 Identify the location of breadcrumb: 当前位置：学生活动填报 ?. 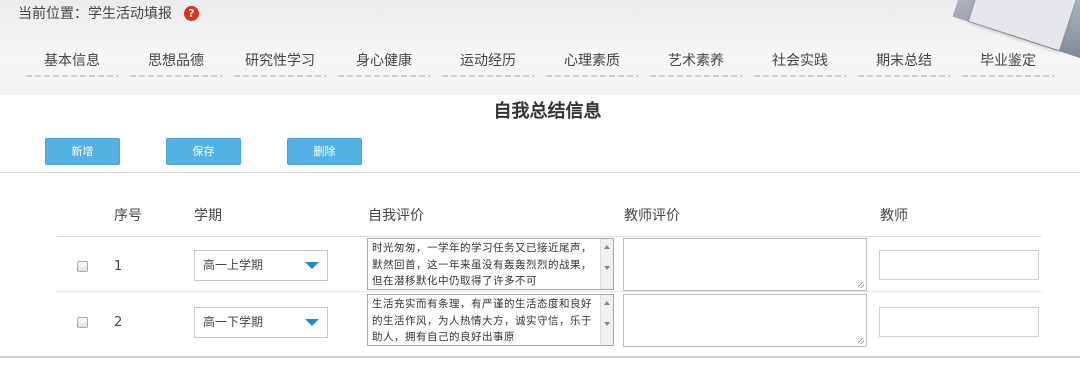
(108, 13).